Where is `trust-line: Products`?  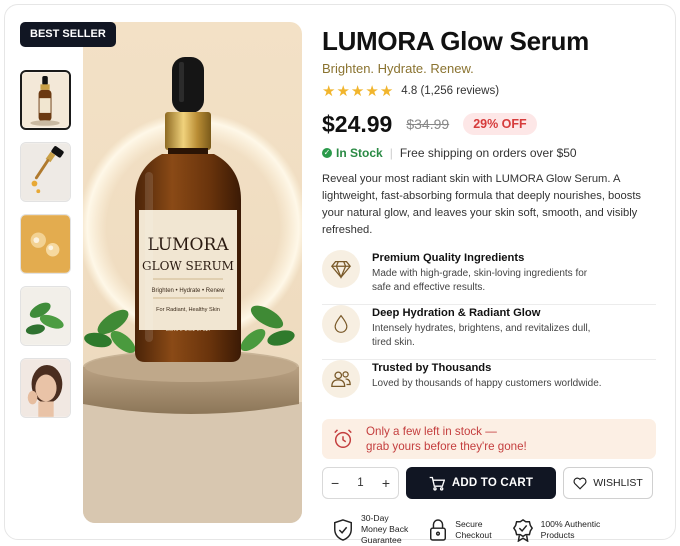 trust-line: Products is located at coordinates (557, 534).